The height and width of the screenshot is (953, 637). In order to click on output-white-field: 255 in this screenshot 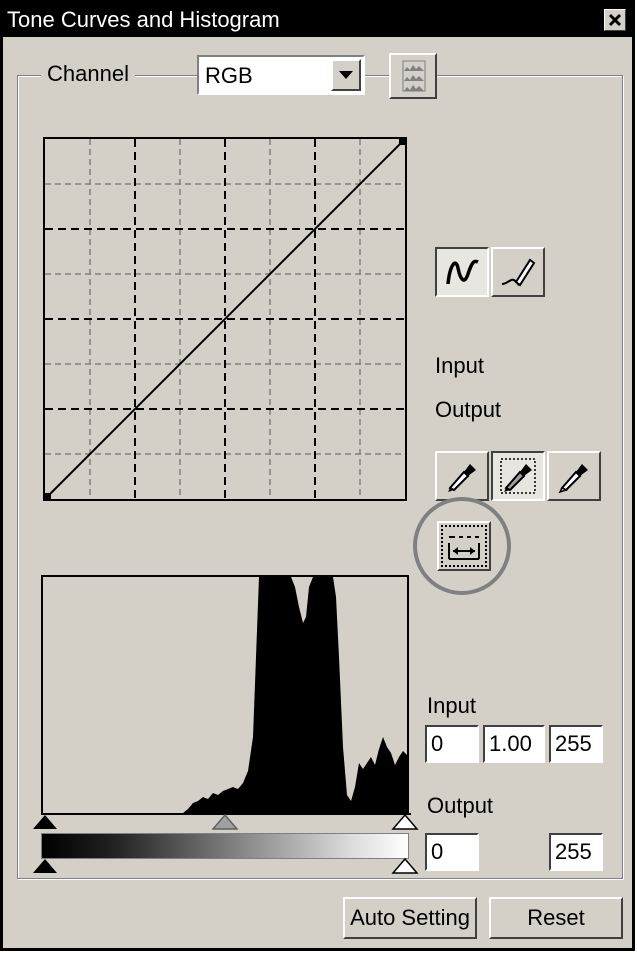, I will do `click(576, 852)`.